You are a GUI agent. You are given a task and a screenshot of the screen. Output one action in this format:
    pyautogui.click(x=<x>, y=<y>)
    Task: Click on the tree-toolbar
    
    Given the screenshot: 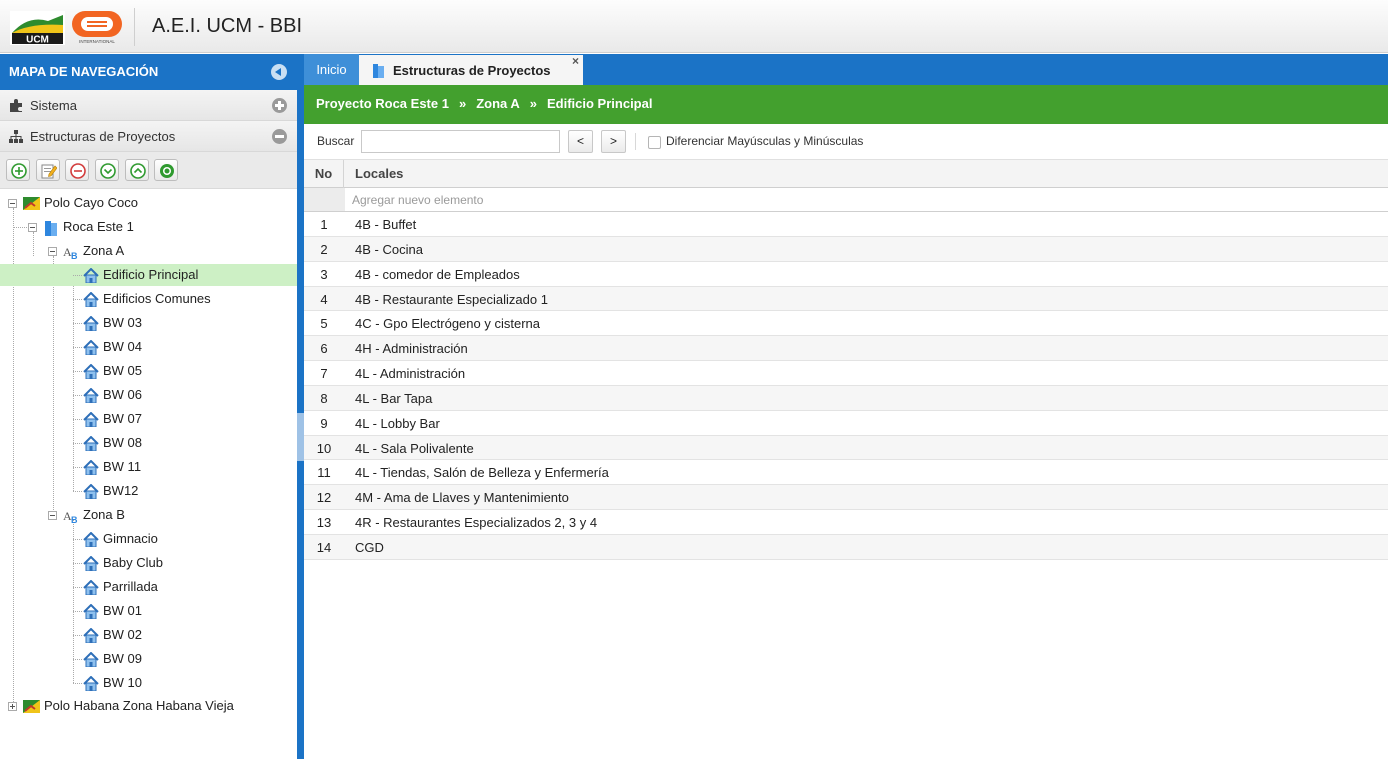 What is the action you would take?
    pyautogui.click(x=148, y=170)
    